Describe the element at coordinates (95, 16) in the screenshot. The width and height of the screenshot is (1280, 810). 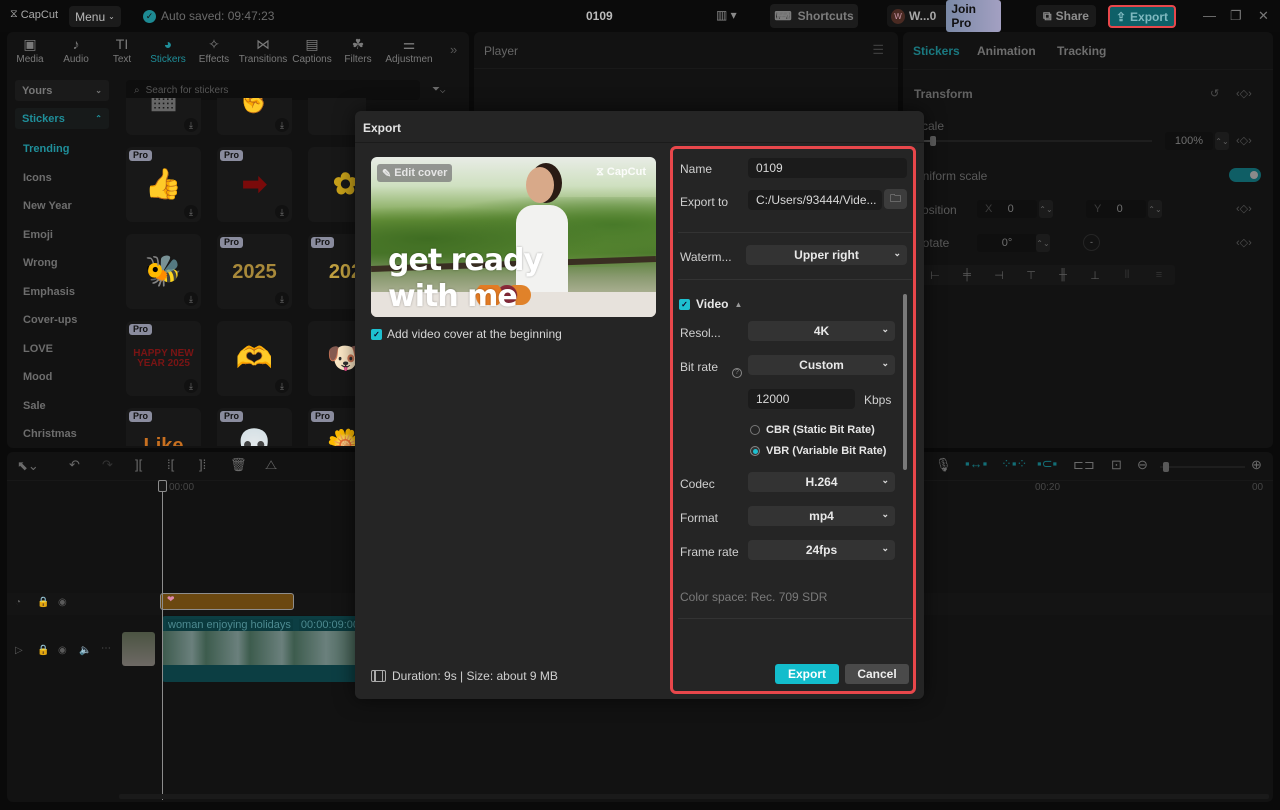
I see `menu-button: Menu ⌄` at that location.